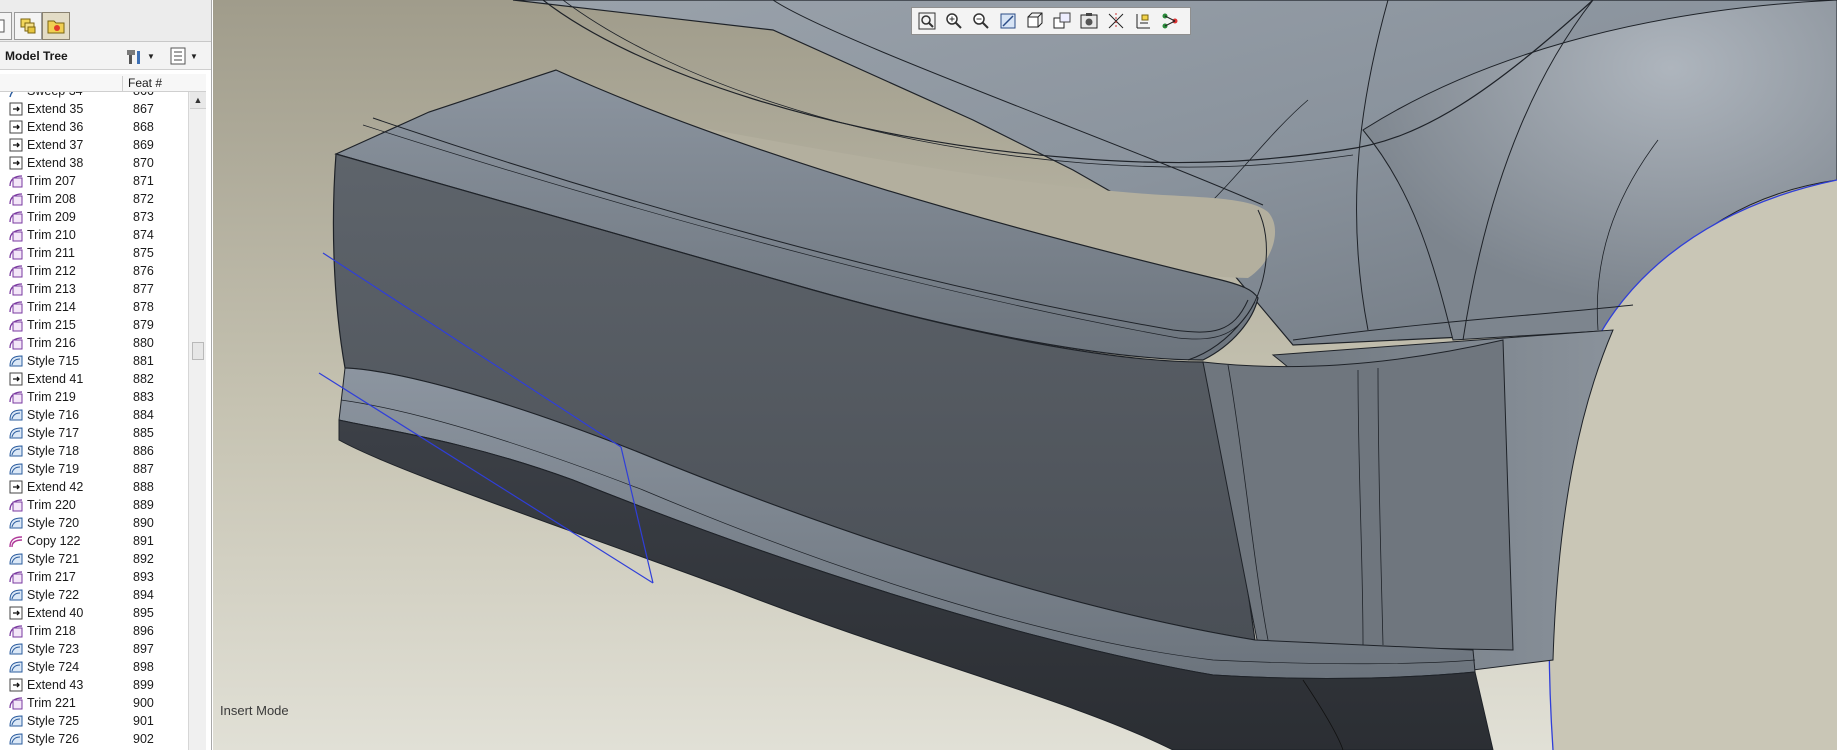 The height and width of the screenshot is (750, 1837). I want to click on tree-item: Style 724 898, so click(94, 667).